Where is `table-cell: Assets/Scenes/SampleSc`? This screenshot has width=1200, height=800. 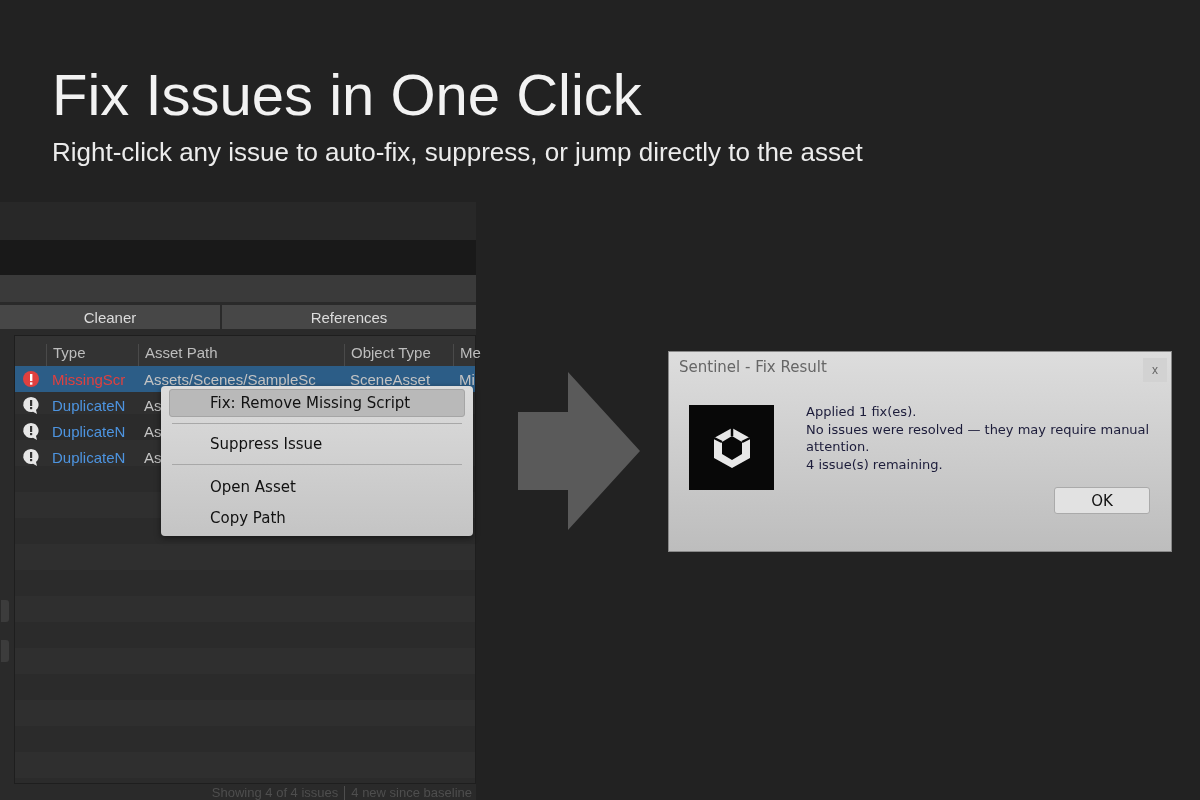 table-cell: Assets/Scenes/SampleSc is located at coordinates (230, 379).